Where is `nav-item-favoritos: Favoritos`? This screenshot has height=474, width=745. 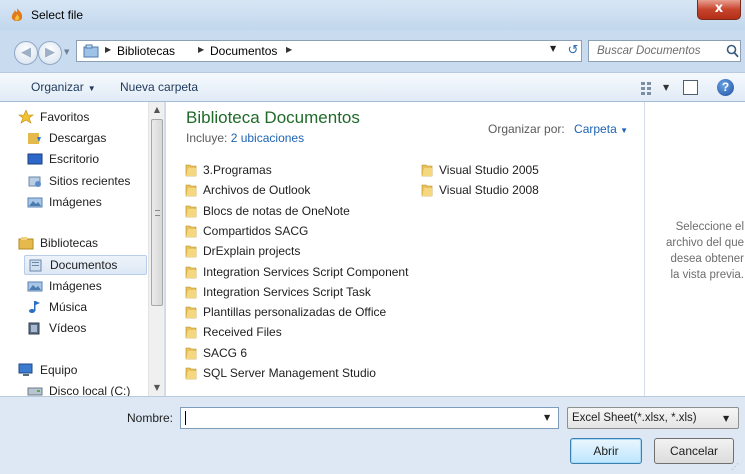
nav-item-favoritos: Favoritos is located at coordinates (80, 118).